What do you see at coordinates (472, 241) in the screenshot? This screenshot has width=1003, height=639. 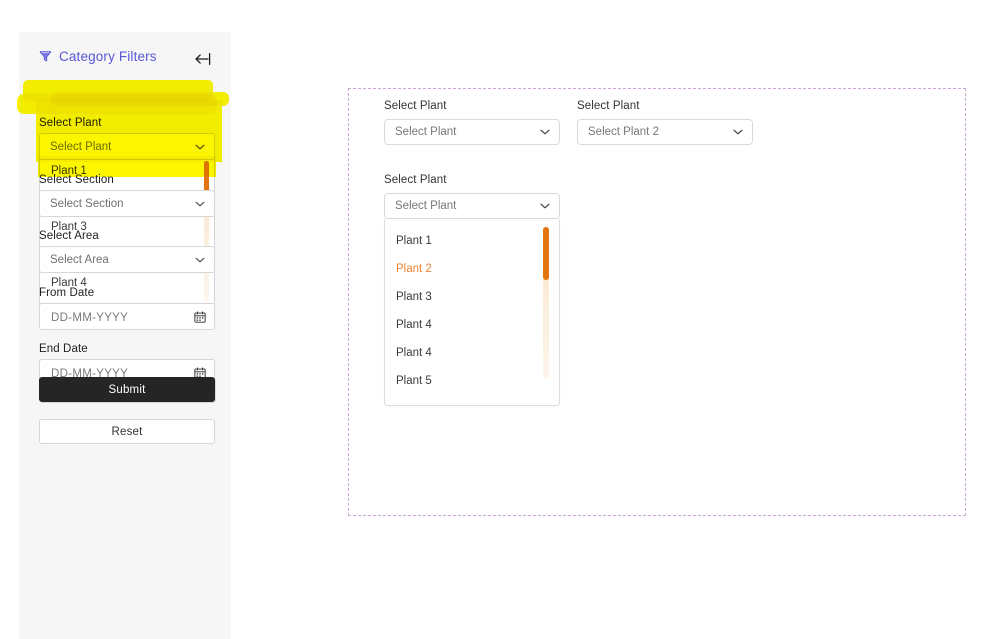 I see `list-item: Plant 1` at bounding box center [472, 241].